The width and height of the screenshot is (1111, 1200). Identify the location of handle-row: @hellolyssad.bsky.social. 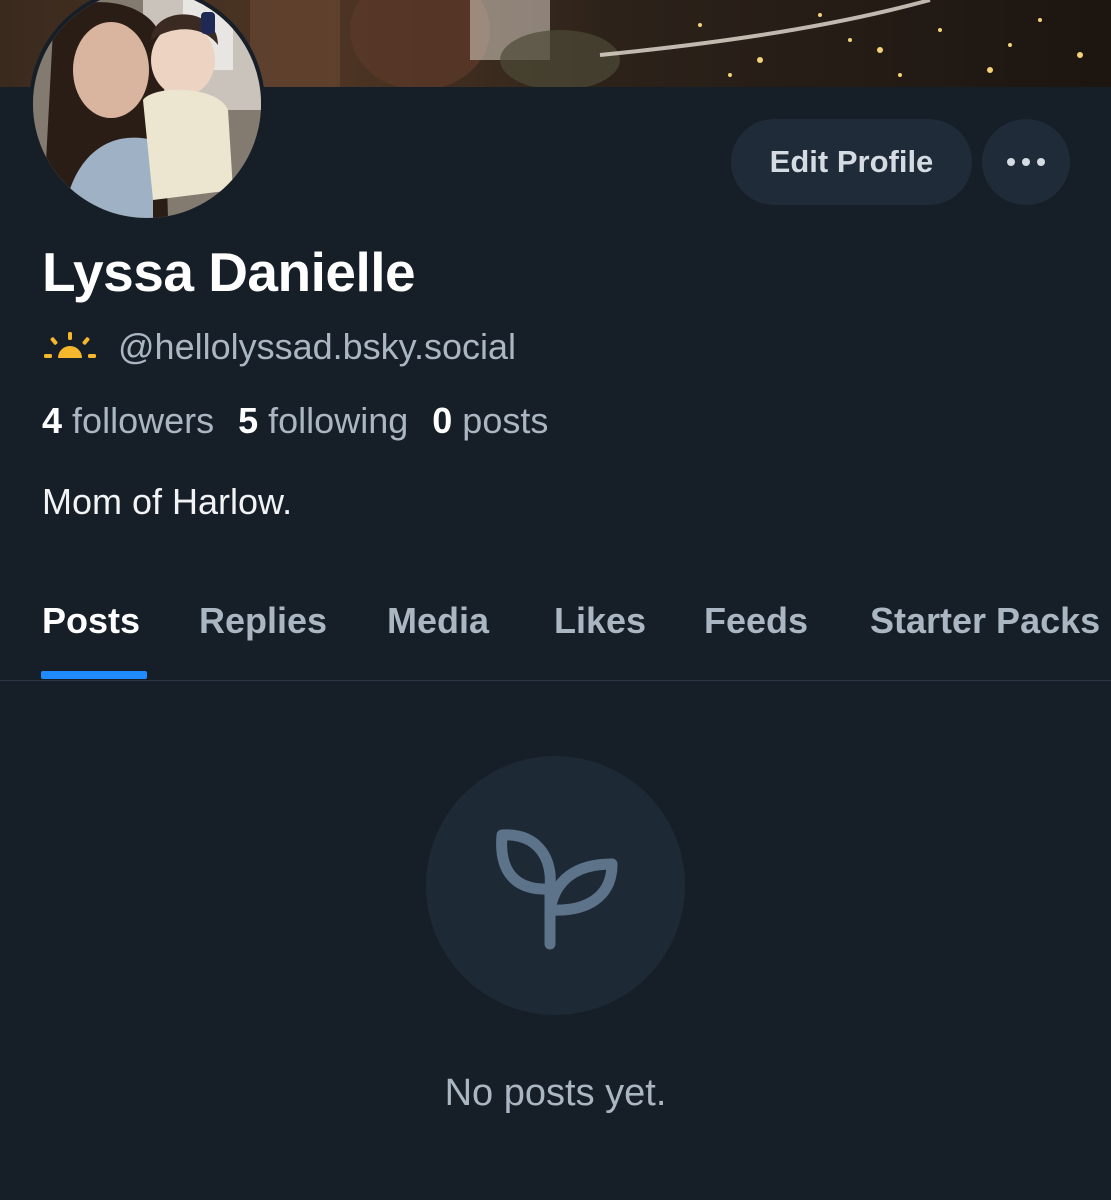
(279, 347).